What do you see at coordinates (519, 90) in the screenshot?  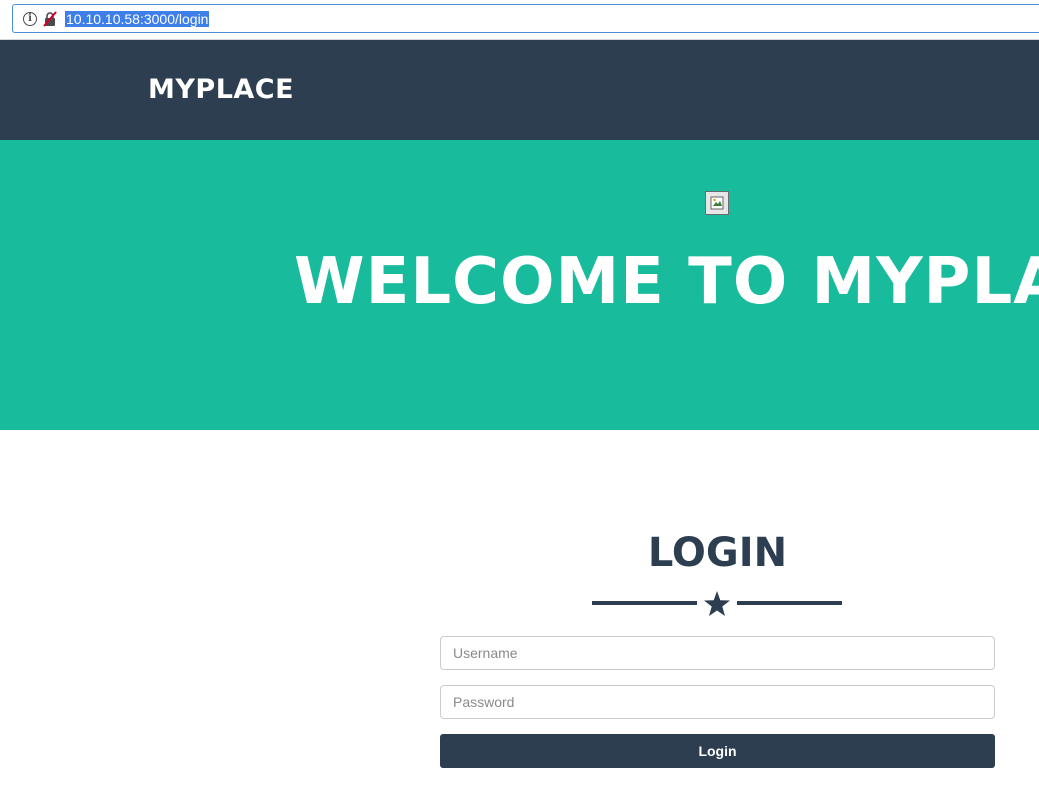 I see `navbar: MYPLACE` at bounding box center [519, 90].